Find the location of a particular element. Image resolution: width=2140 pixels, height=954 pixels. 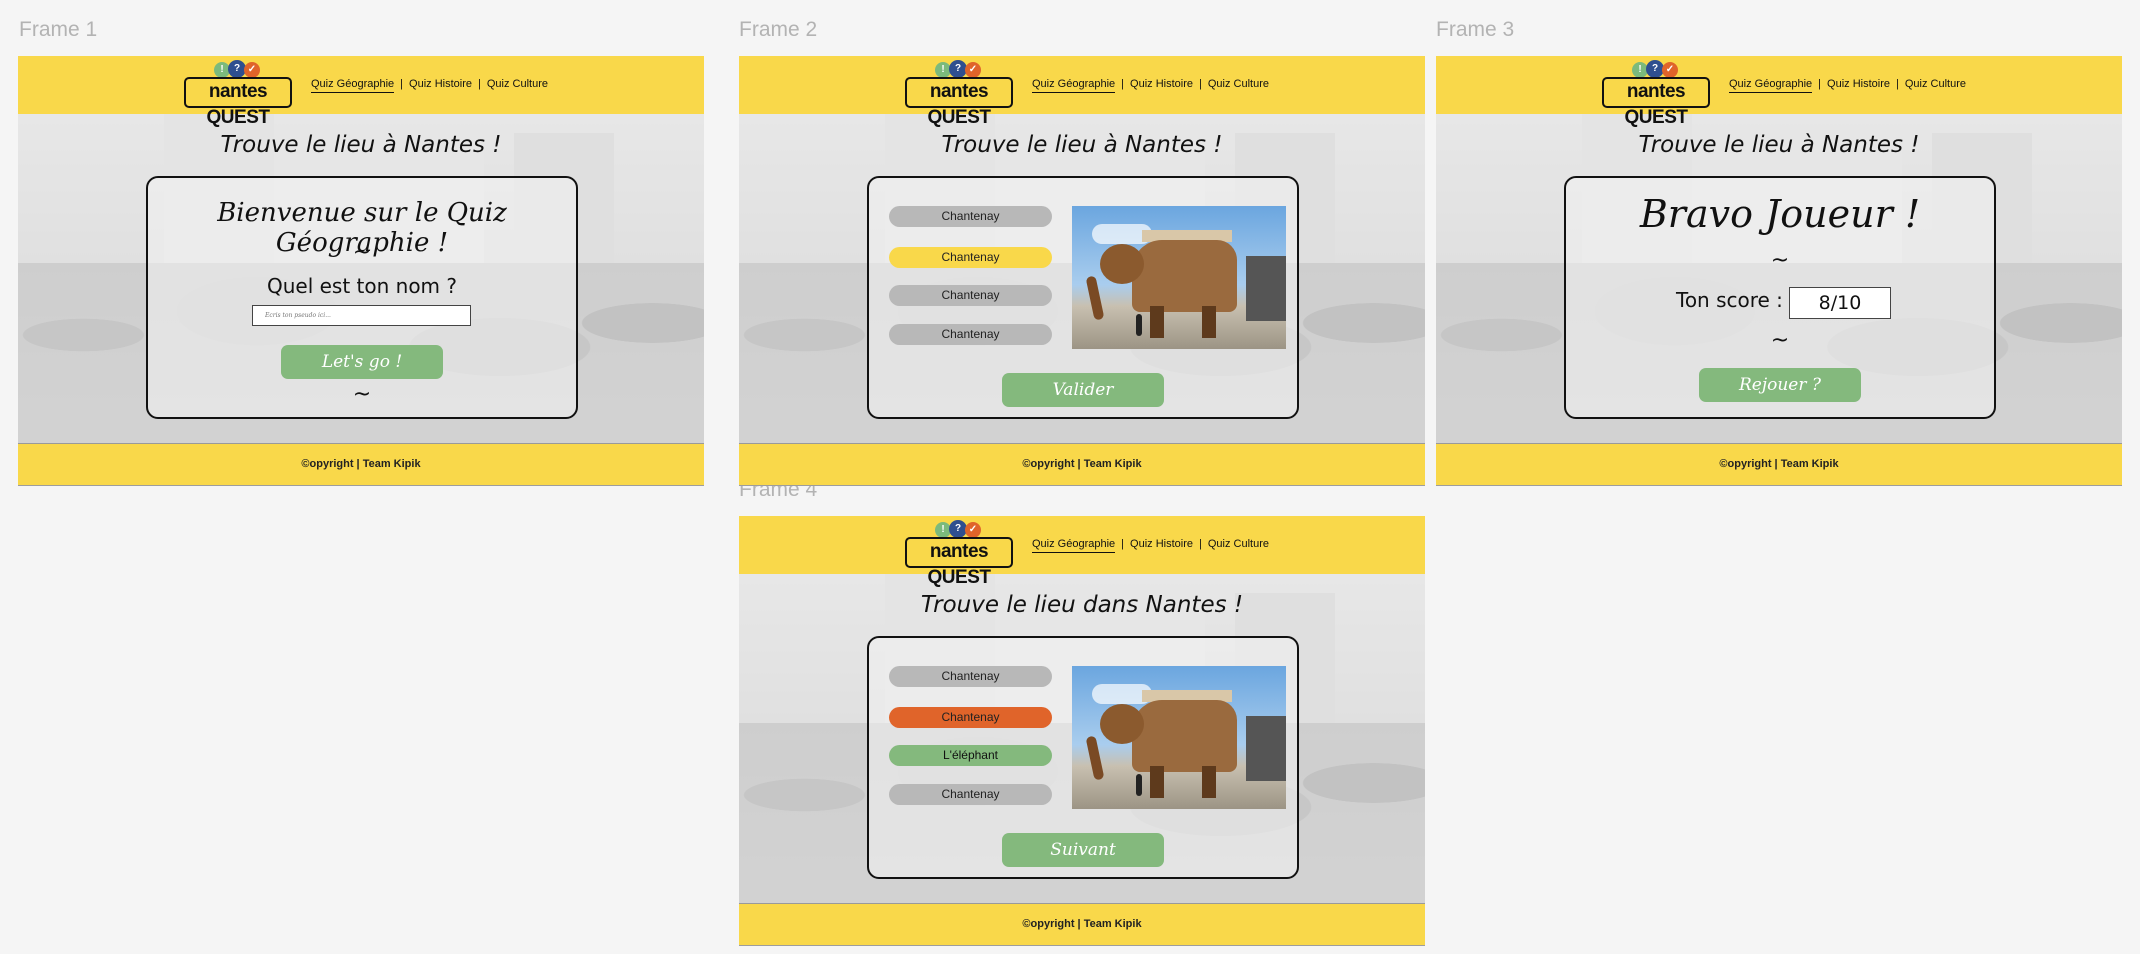

score-value: 8/10 is located at coordinates (1840, 303).